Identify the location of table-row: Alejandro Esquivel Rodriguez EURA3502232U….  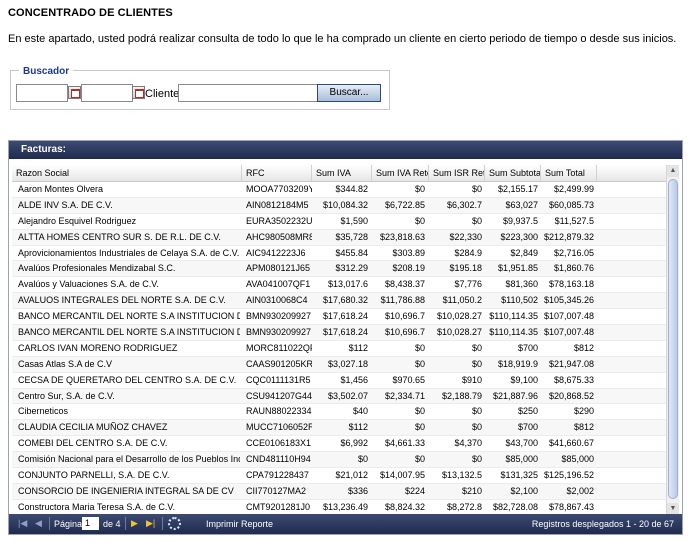
(340, 222).